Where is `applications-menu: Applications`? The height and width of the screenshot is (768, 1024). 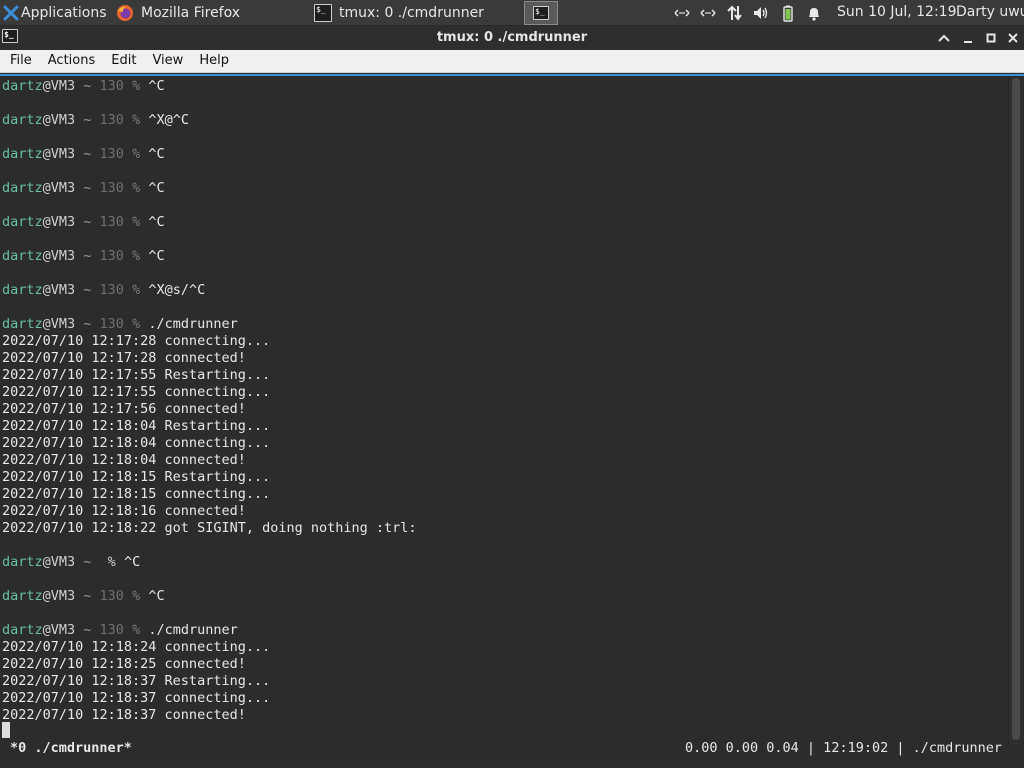 applications-menu: Applications is located at coordinates (53, 13).